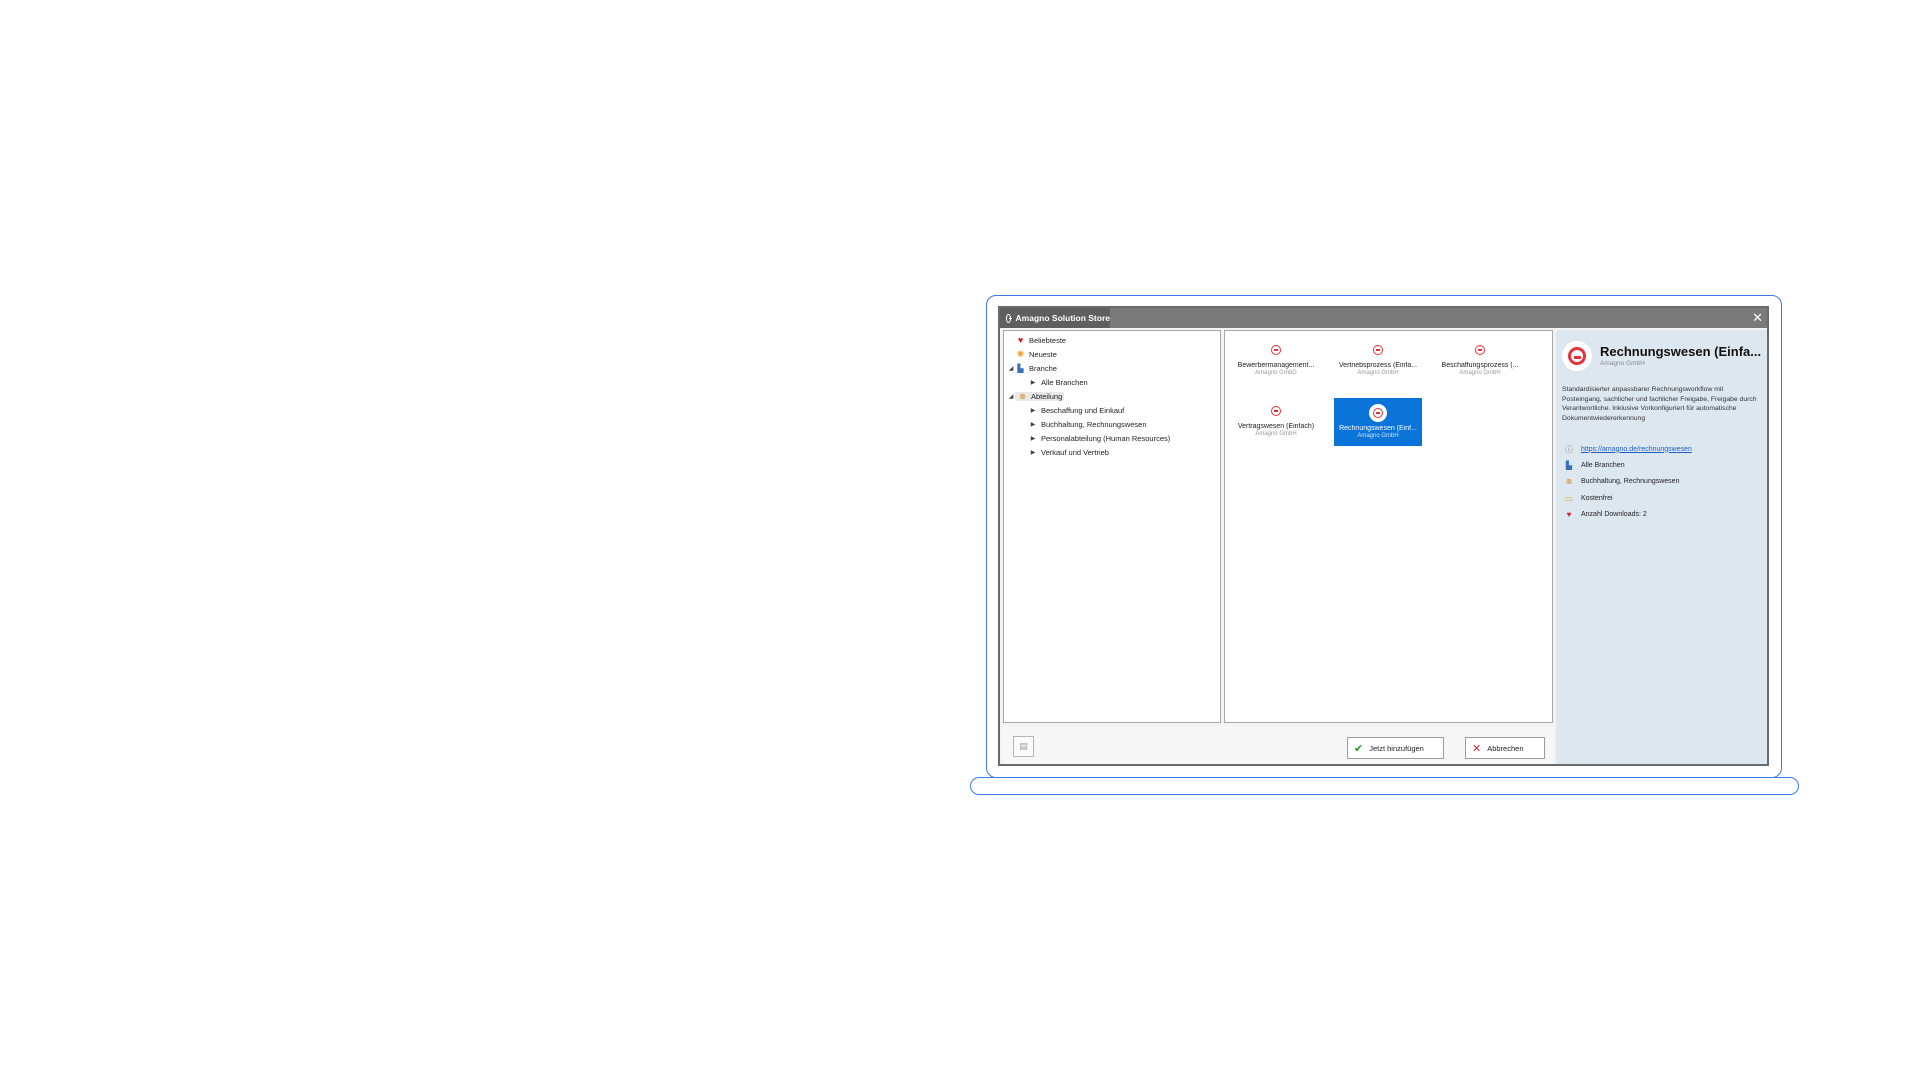  What do you see at coordinates (1622, 363) in the screenshot?
I see `details-vendor: Amagno GmbH` at bounding box center [1622, 363].